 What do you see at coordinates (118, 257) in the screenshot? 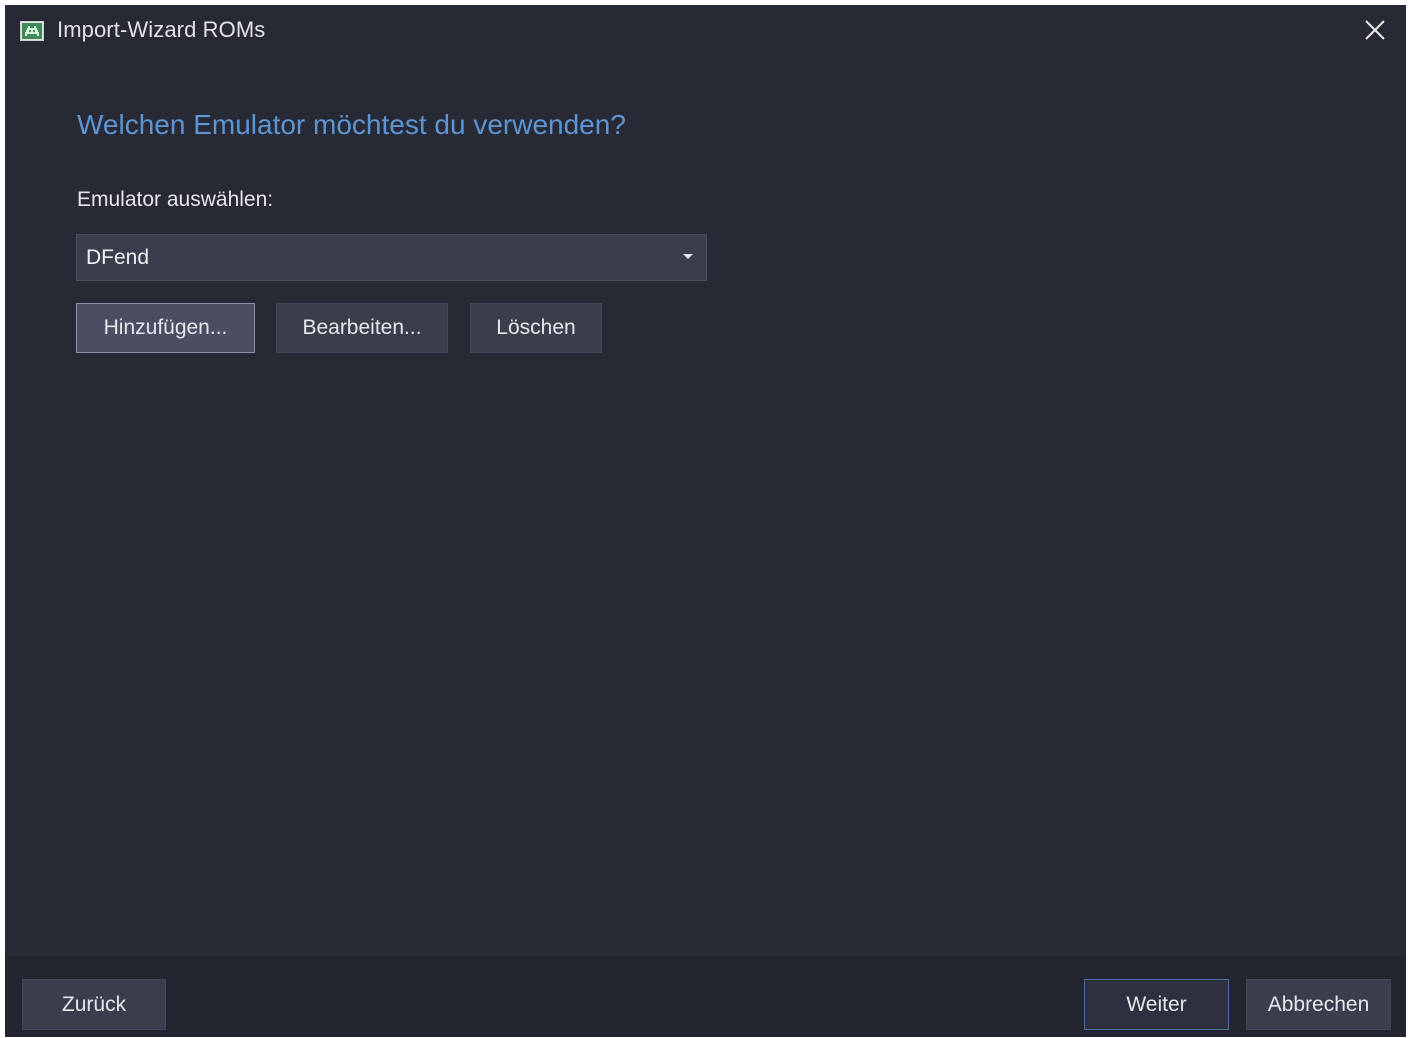
I see `emulator-select-value: DFend` at bounding box center [118, 257].